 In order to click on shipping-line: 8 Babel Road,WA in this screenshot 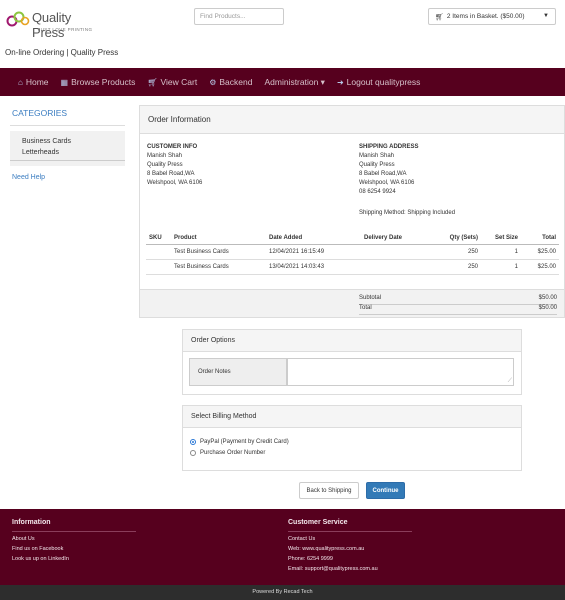, I will do `click(383, 174)`.